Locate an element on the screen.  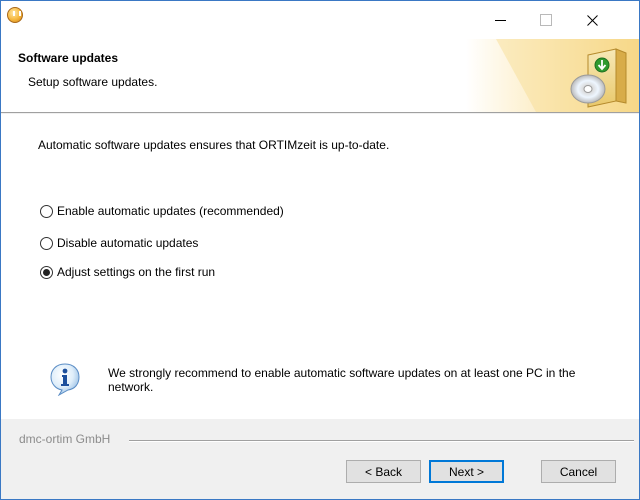
page-subtitle: Setup software updates. is located at coordinates (93, 82).